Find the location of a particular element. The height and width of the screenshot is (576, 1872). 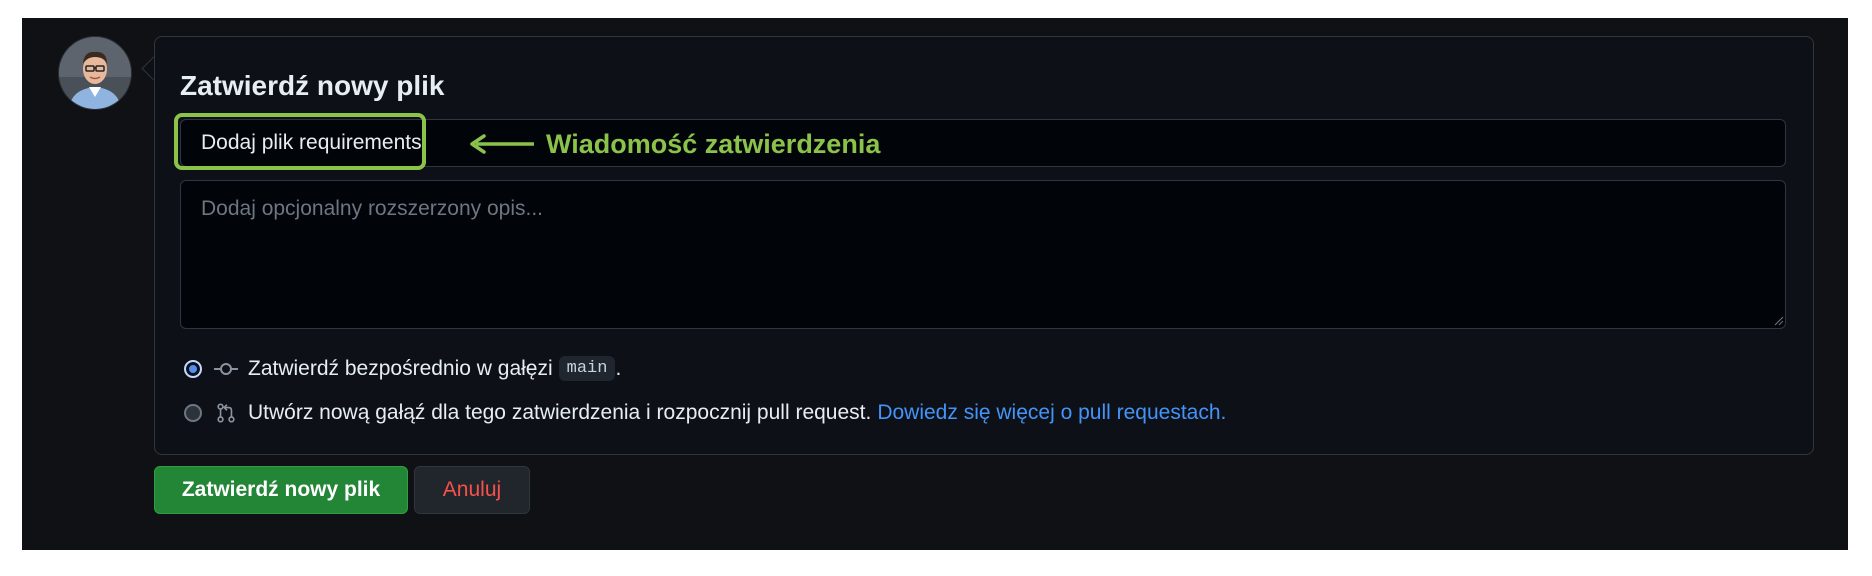

option-commit-direct: Zatwierdź bezpośrednio w gałęzi main . is located at coordinates (402, 368).